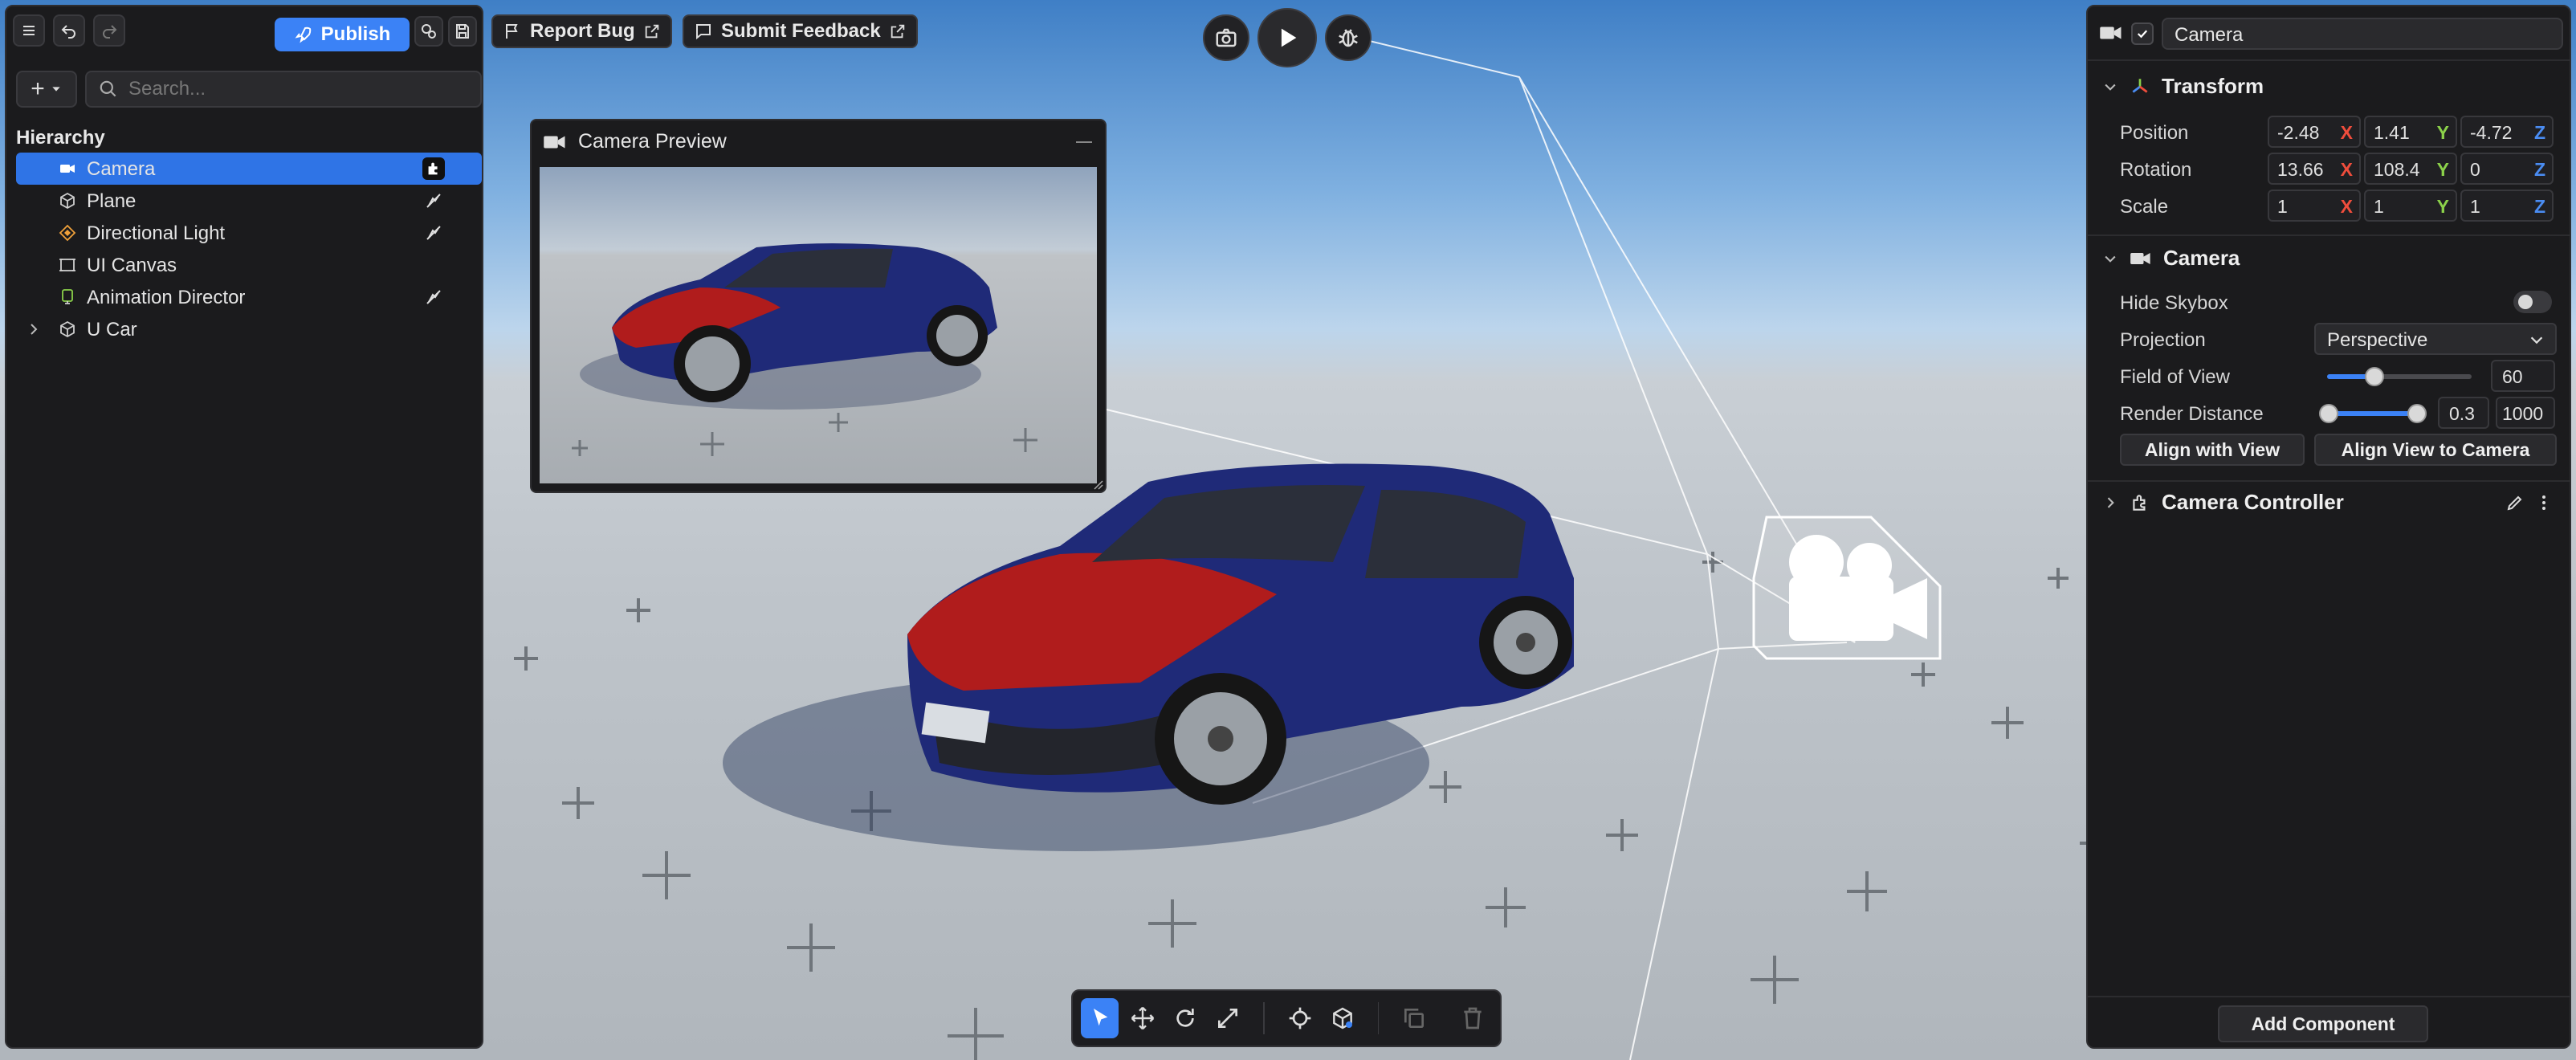  Describe the element at coordinates (433, 168) in the screenshot. I see `hierarchy-item-script-badge` at that location.